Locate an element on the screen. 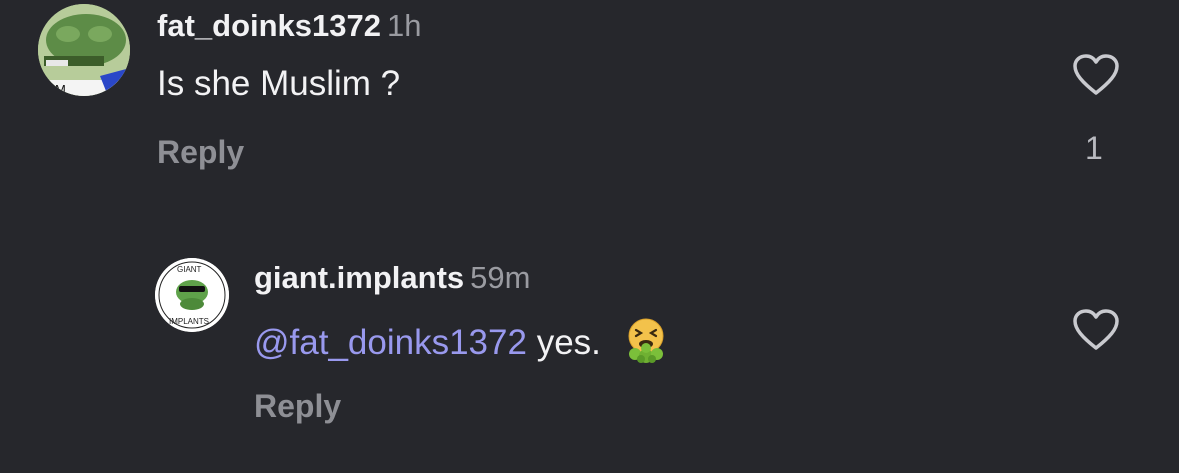 Image resolution: width=1179 pixels, height=473 pixels. username: giant.implants is located at coordinates (359, 277).